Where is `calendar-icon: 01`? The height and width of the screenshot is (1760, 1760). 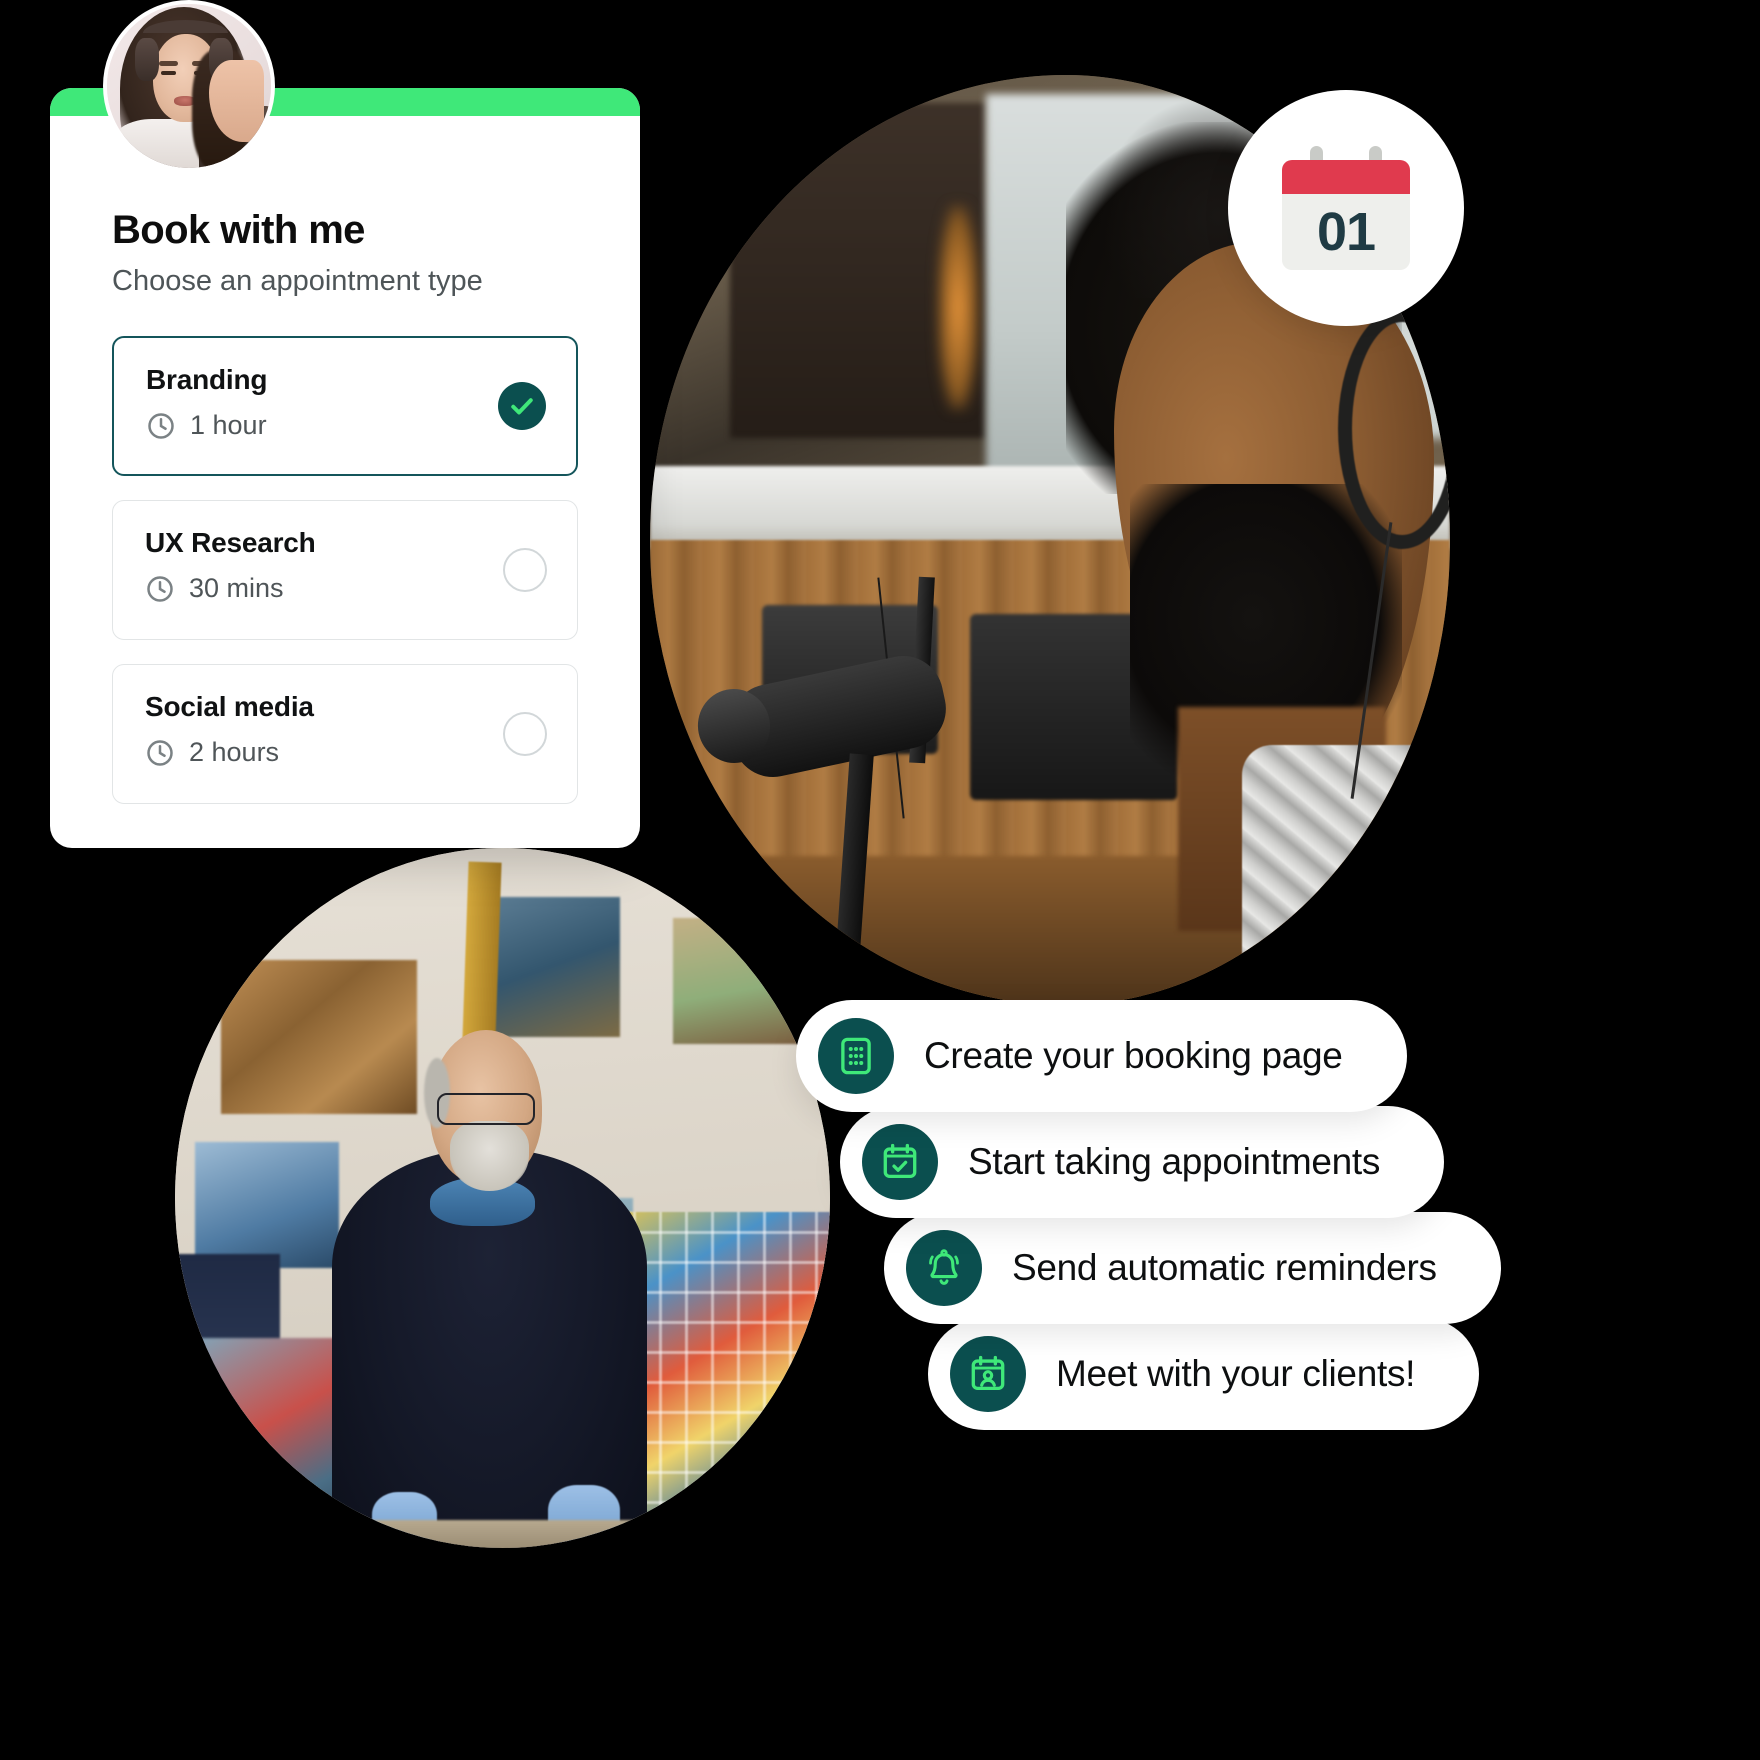
calendar-icon: 01 is located at coordinates (1346, 208).